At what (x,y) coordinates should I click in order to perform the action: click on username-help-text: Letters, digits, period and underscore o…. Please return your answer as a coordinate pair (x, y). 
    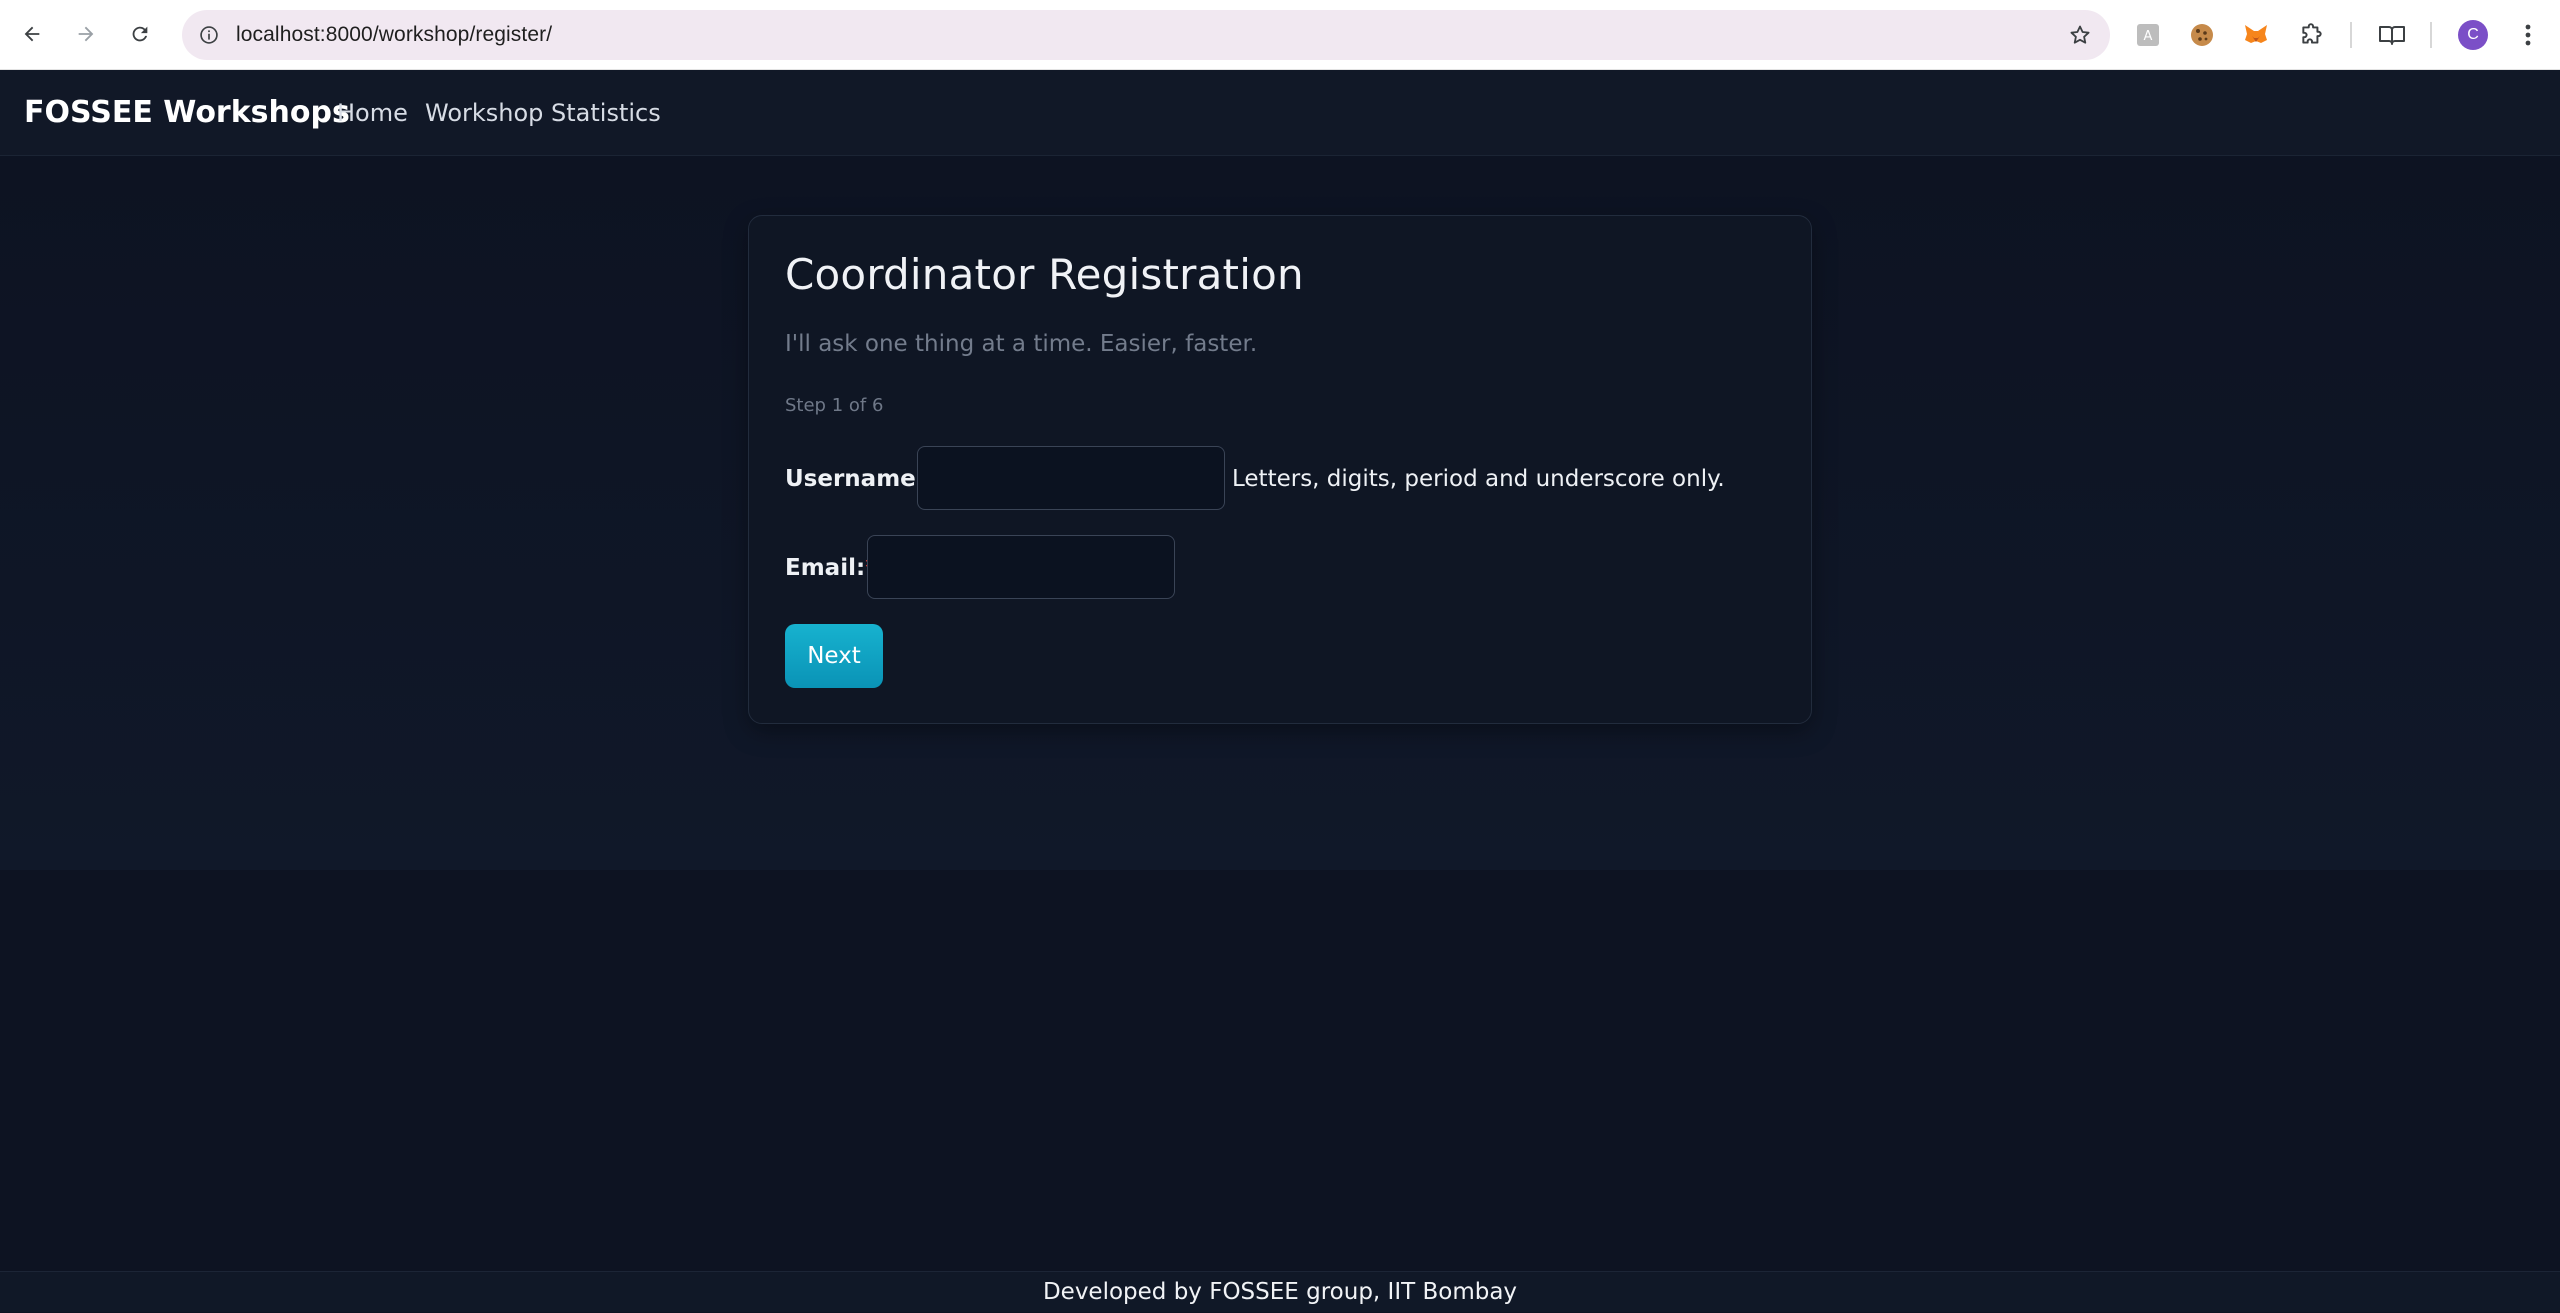
    Looking at the image, I should click on (1478, 479).